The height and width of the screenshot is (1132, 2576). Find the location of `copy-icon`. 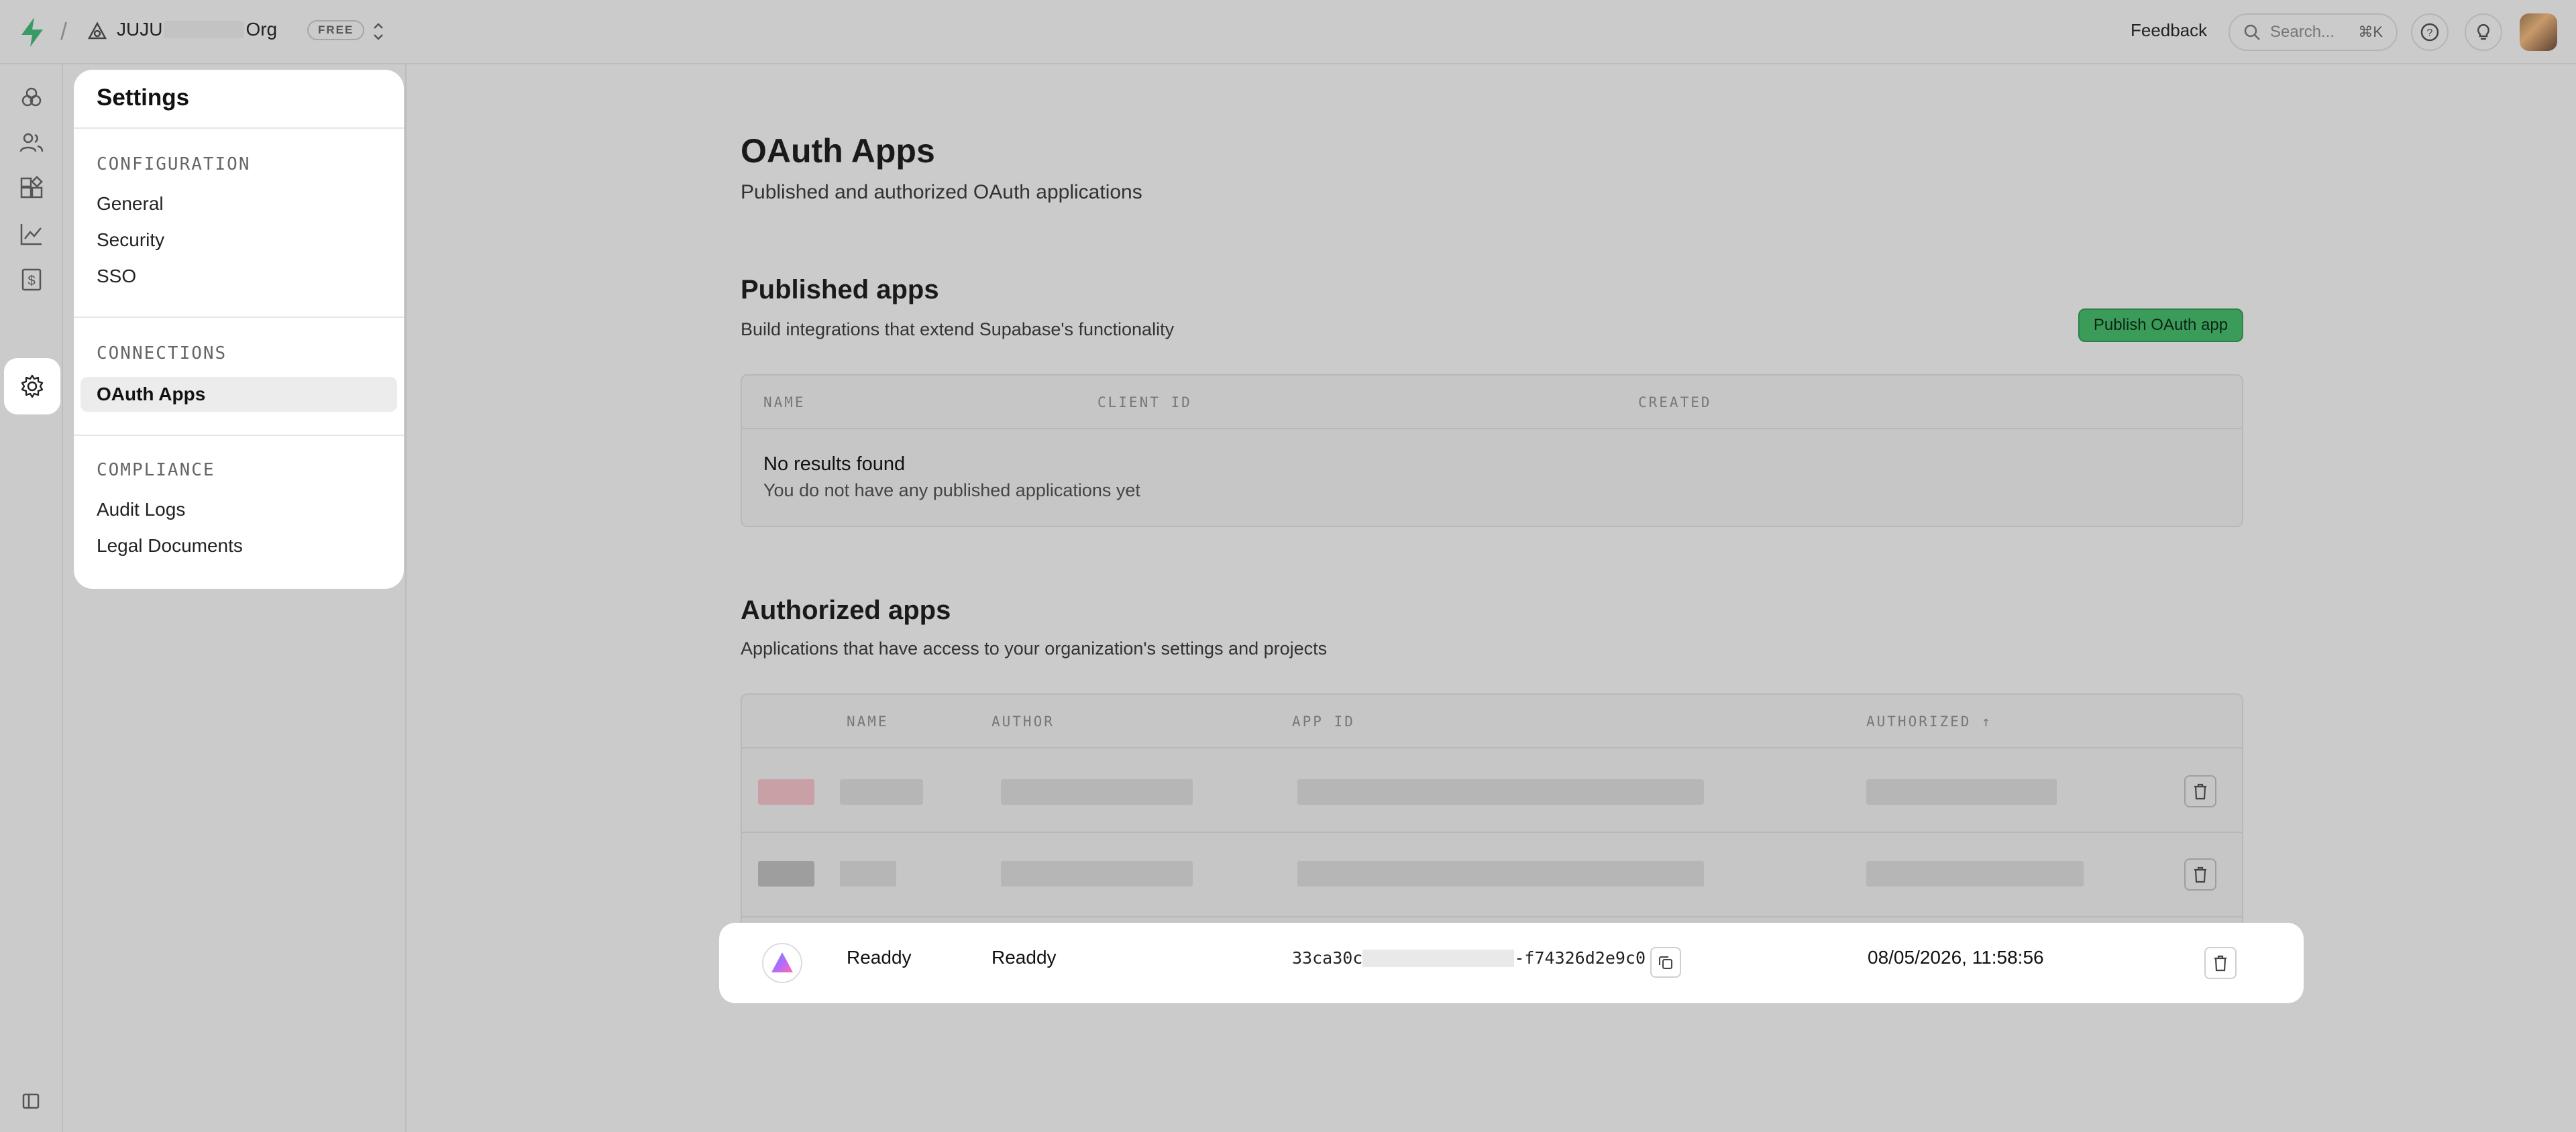

copy-icon is located at coordinates (1665, 962).